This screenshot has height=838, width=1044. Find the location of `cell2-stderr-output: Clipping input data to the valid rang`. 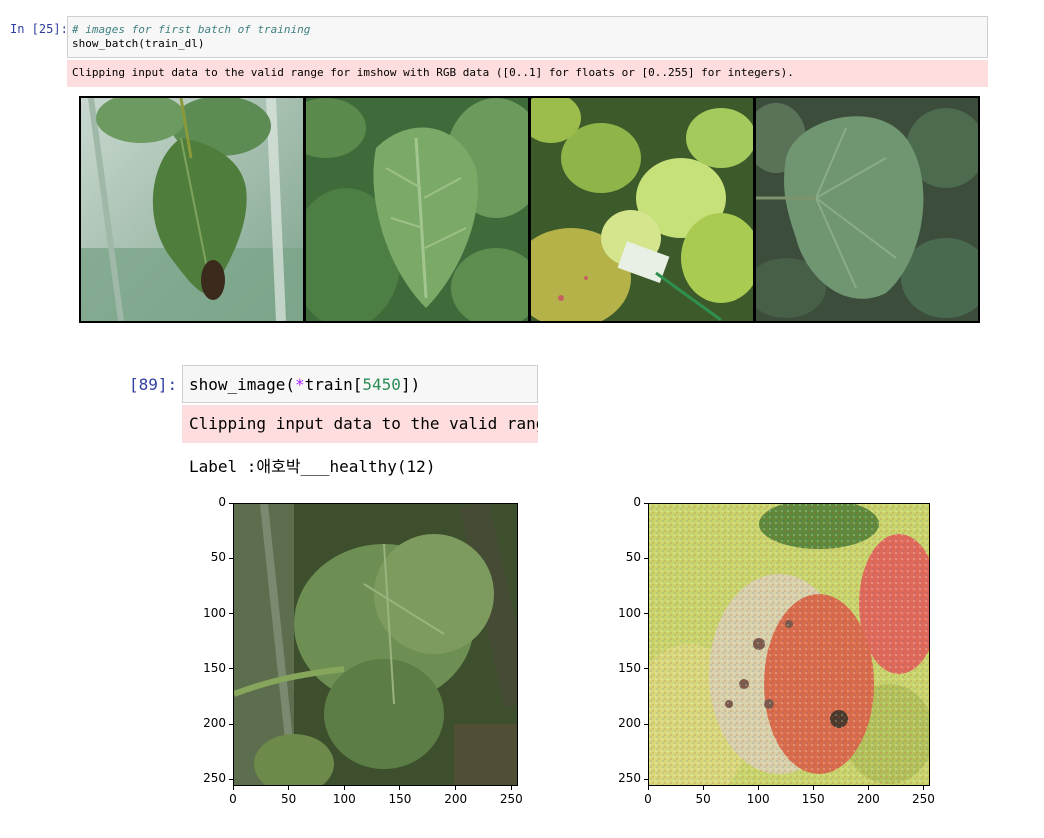

cell2-stderr-output: Clipping input data to the valid rang is located at coordinates (360, 424).